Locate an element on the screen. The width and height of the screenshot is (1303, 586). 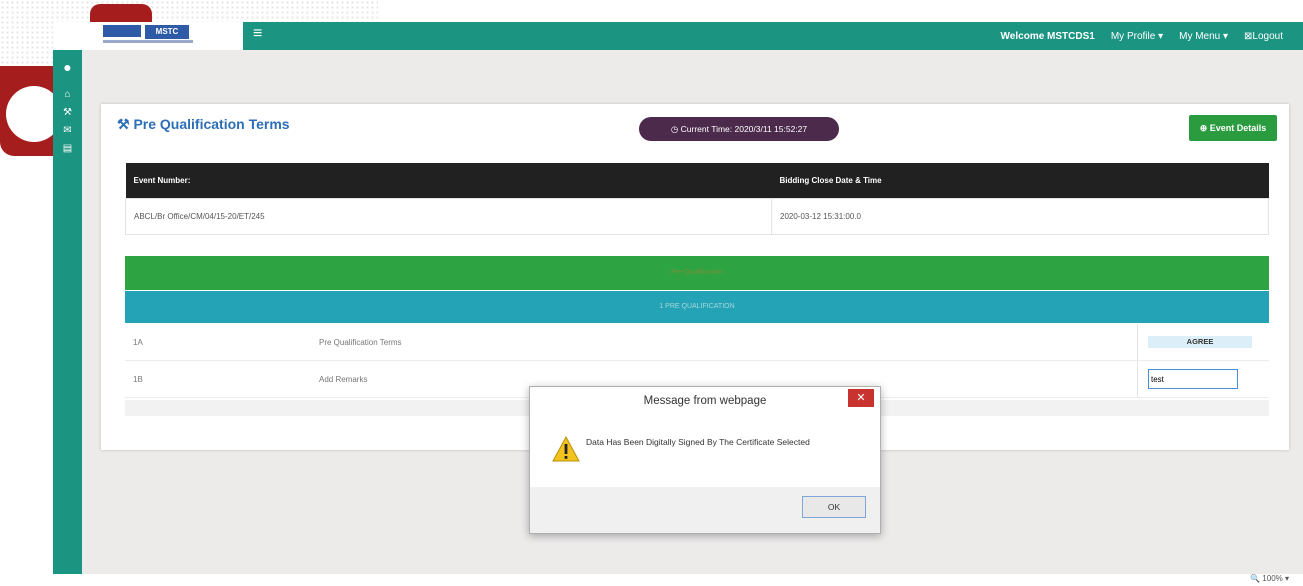
term-action-cell is located at coordinates (1203, 379).